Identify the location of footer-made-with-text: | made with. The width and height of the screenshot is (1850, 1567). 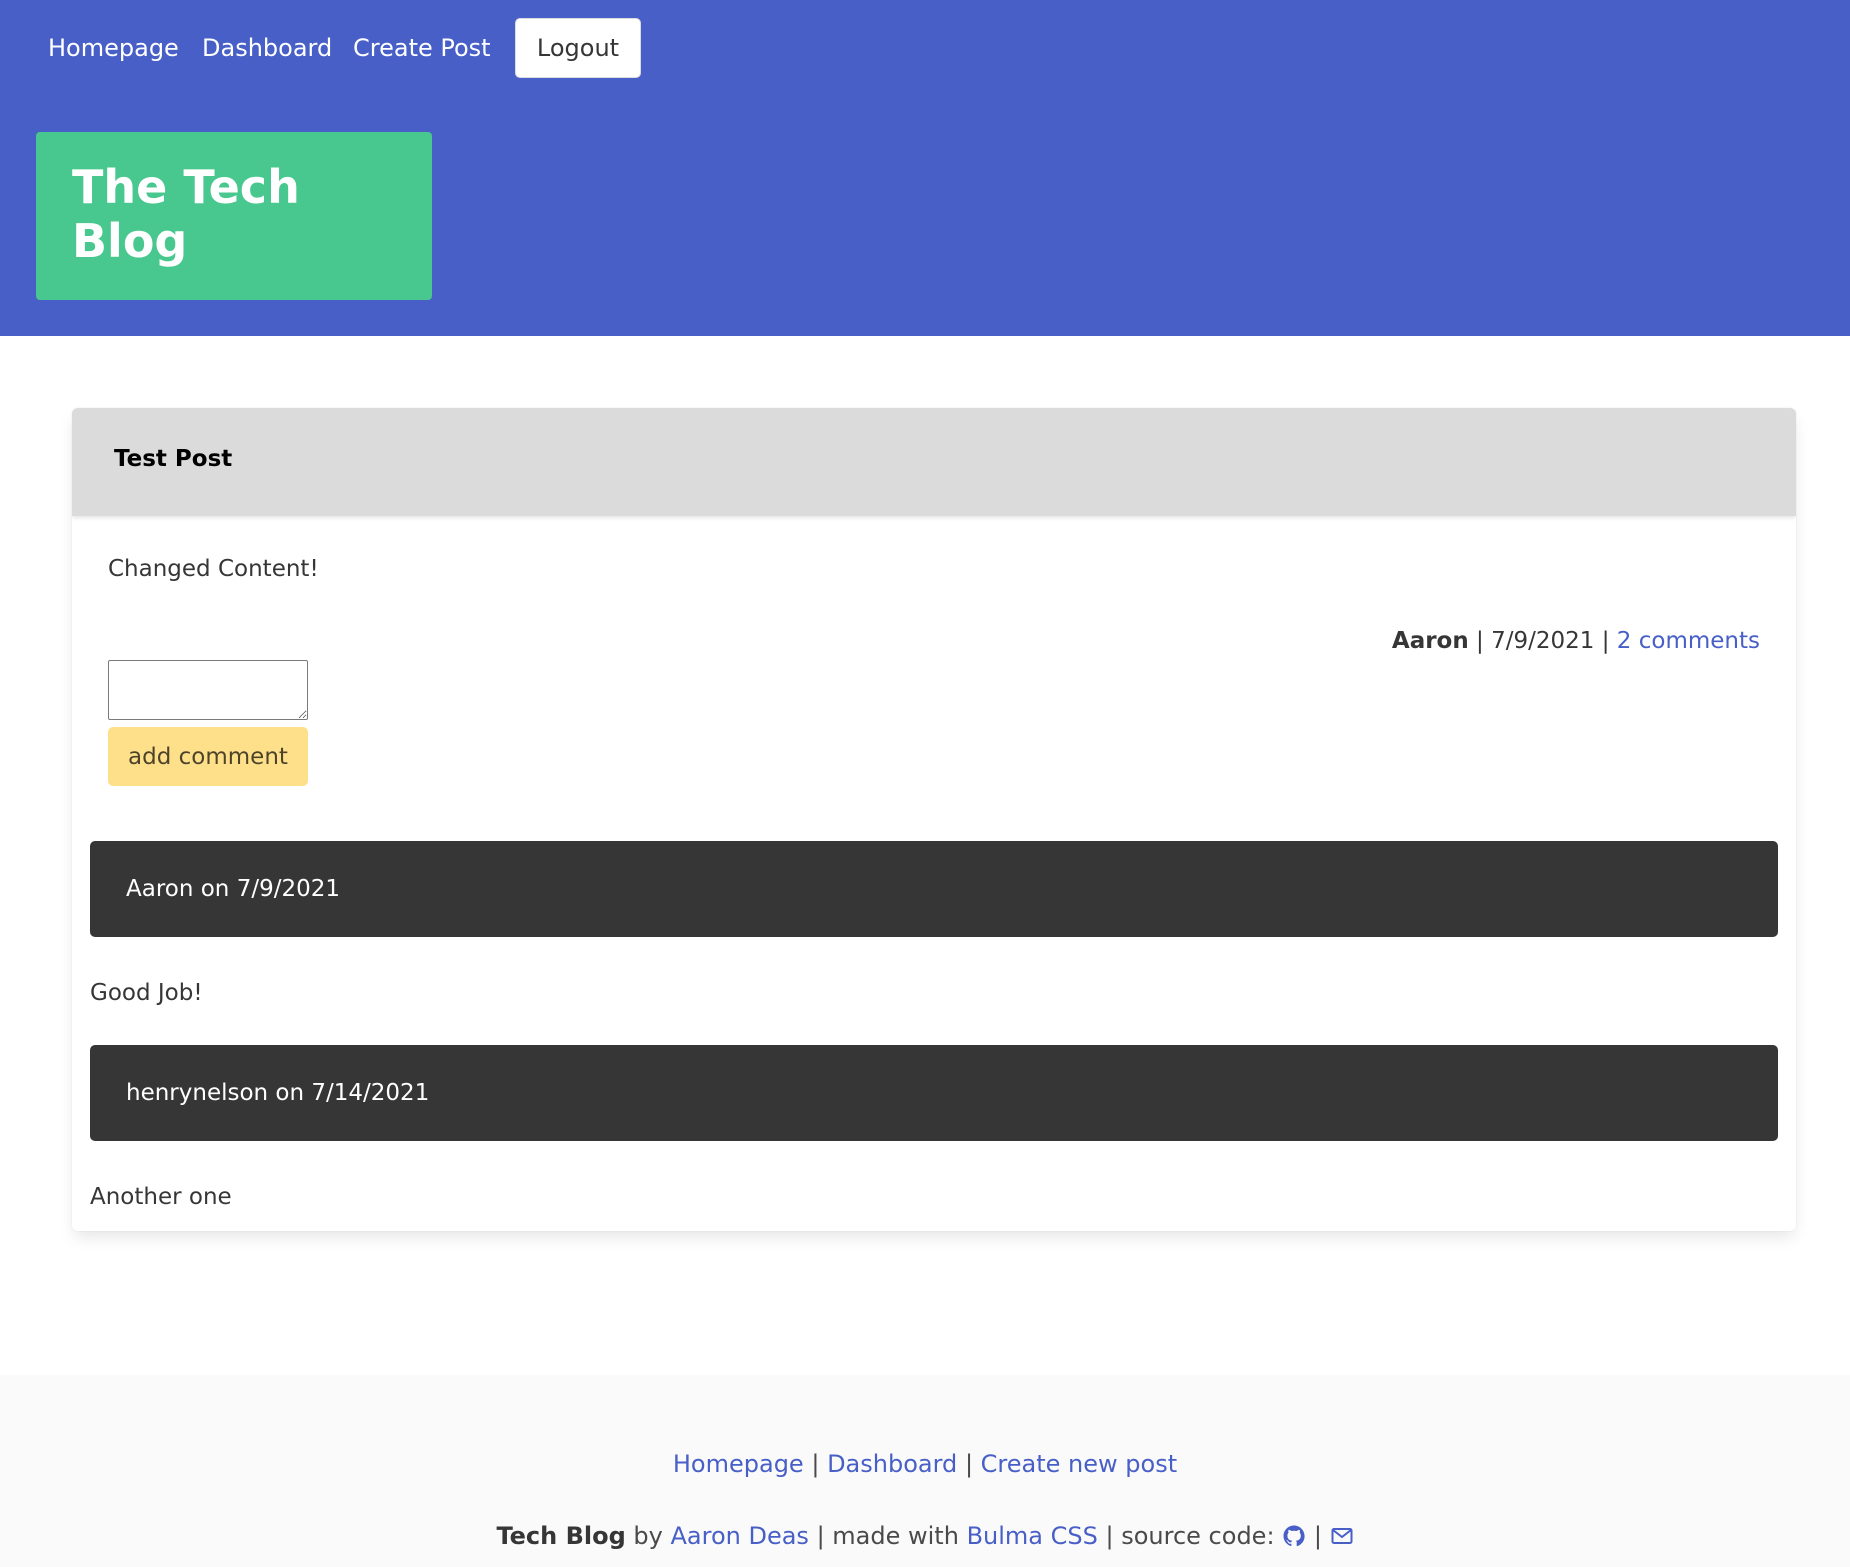
(887, 1536).